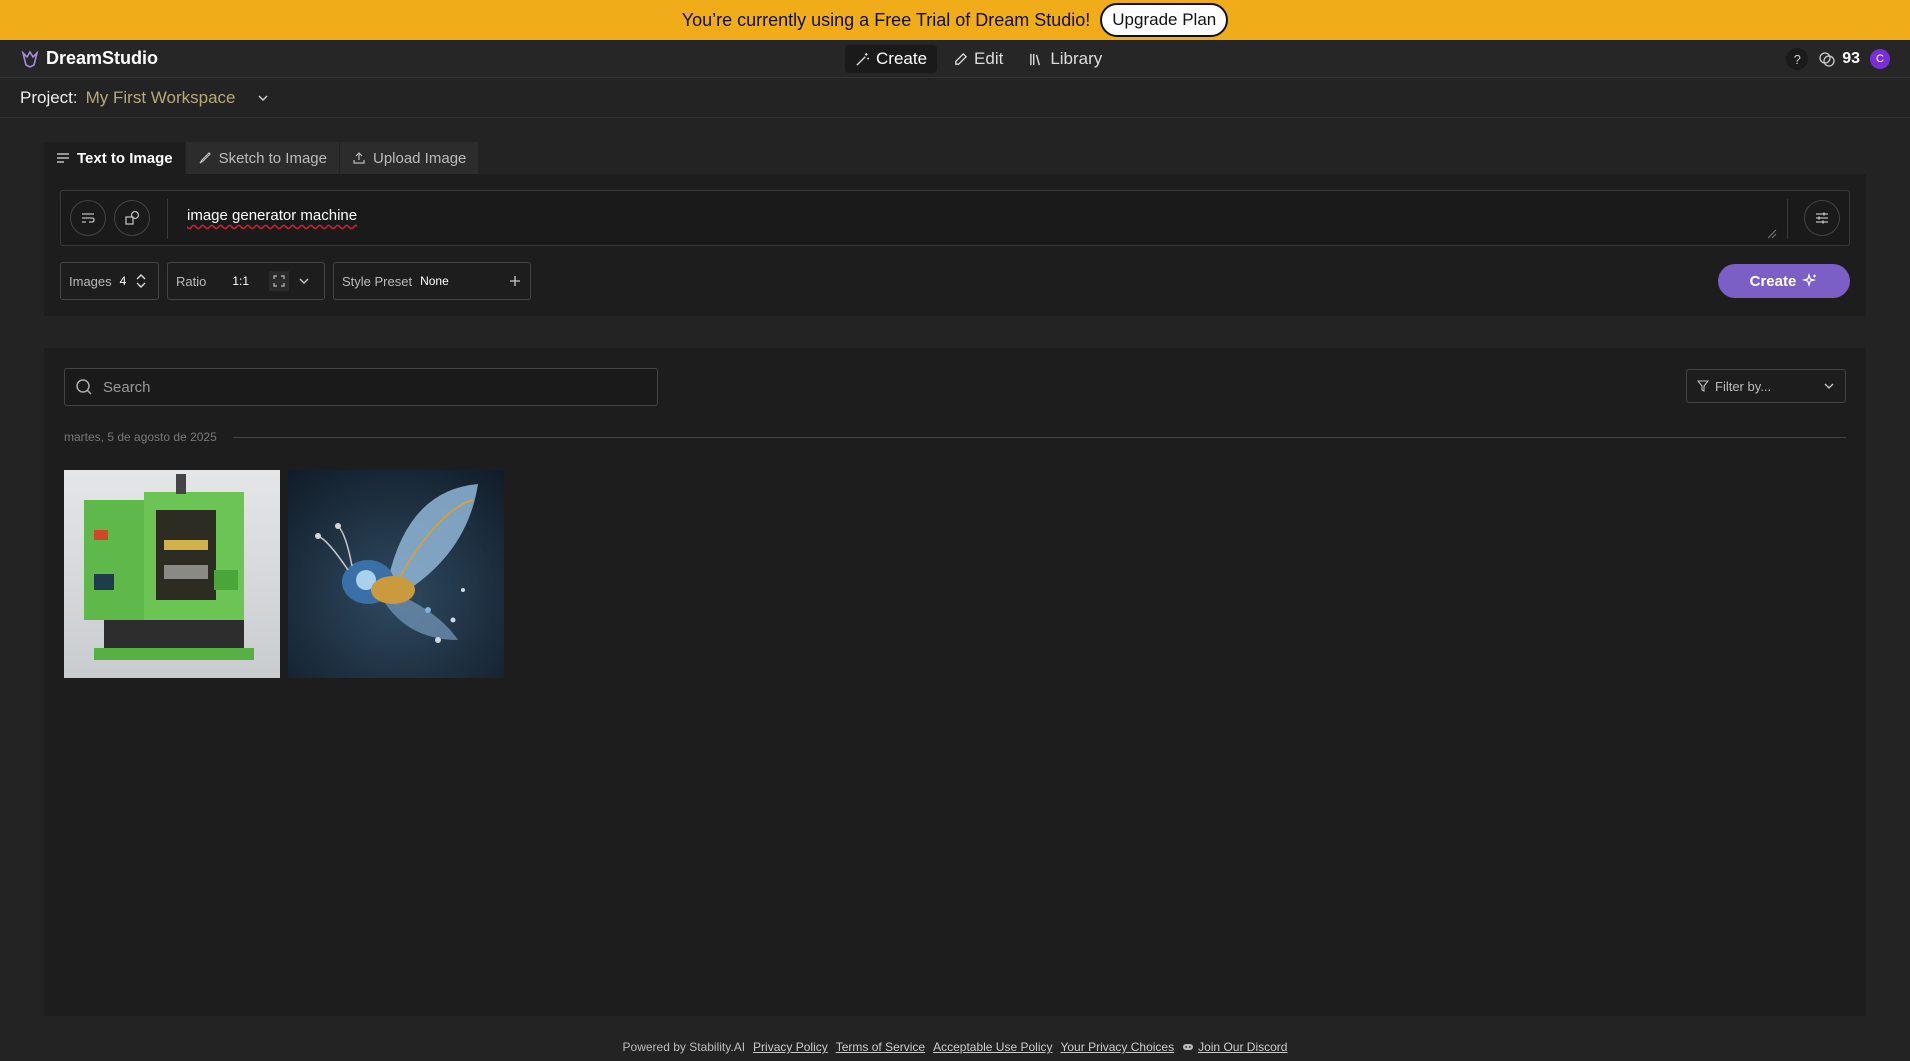 The width and height of the screenshot is (1910, 1061). What do you see at coordinates (515, 281) in the screenshot?
I see `plus-icon` at bounding box center [515, 281].